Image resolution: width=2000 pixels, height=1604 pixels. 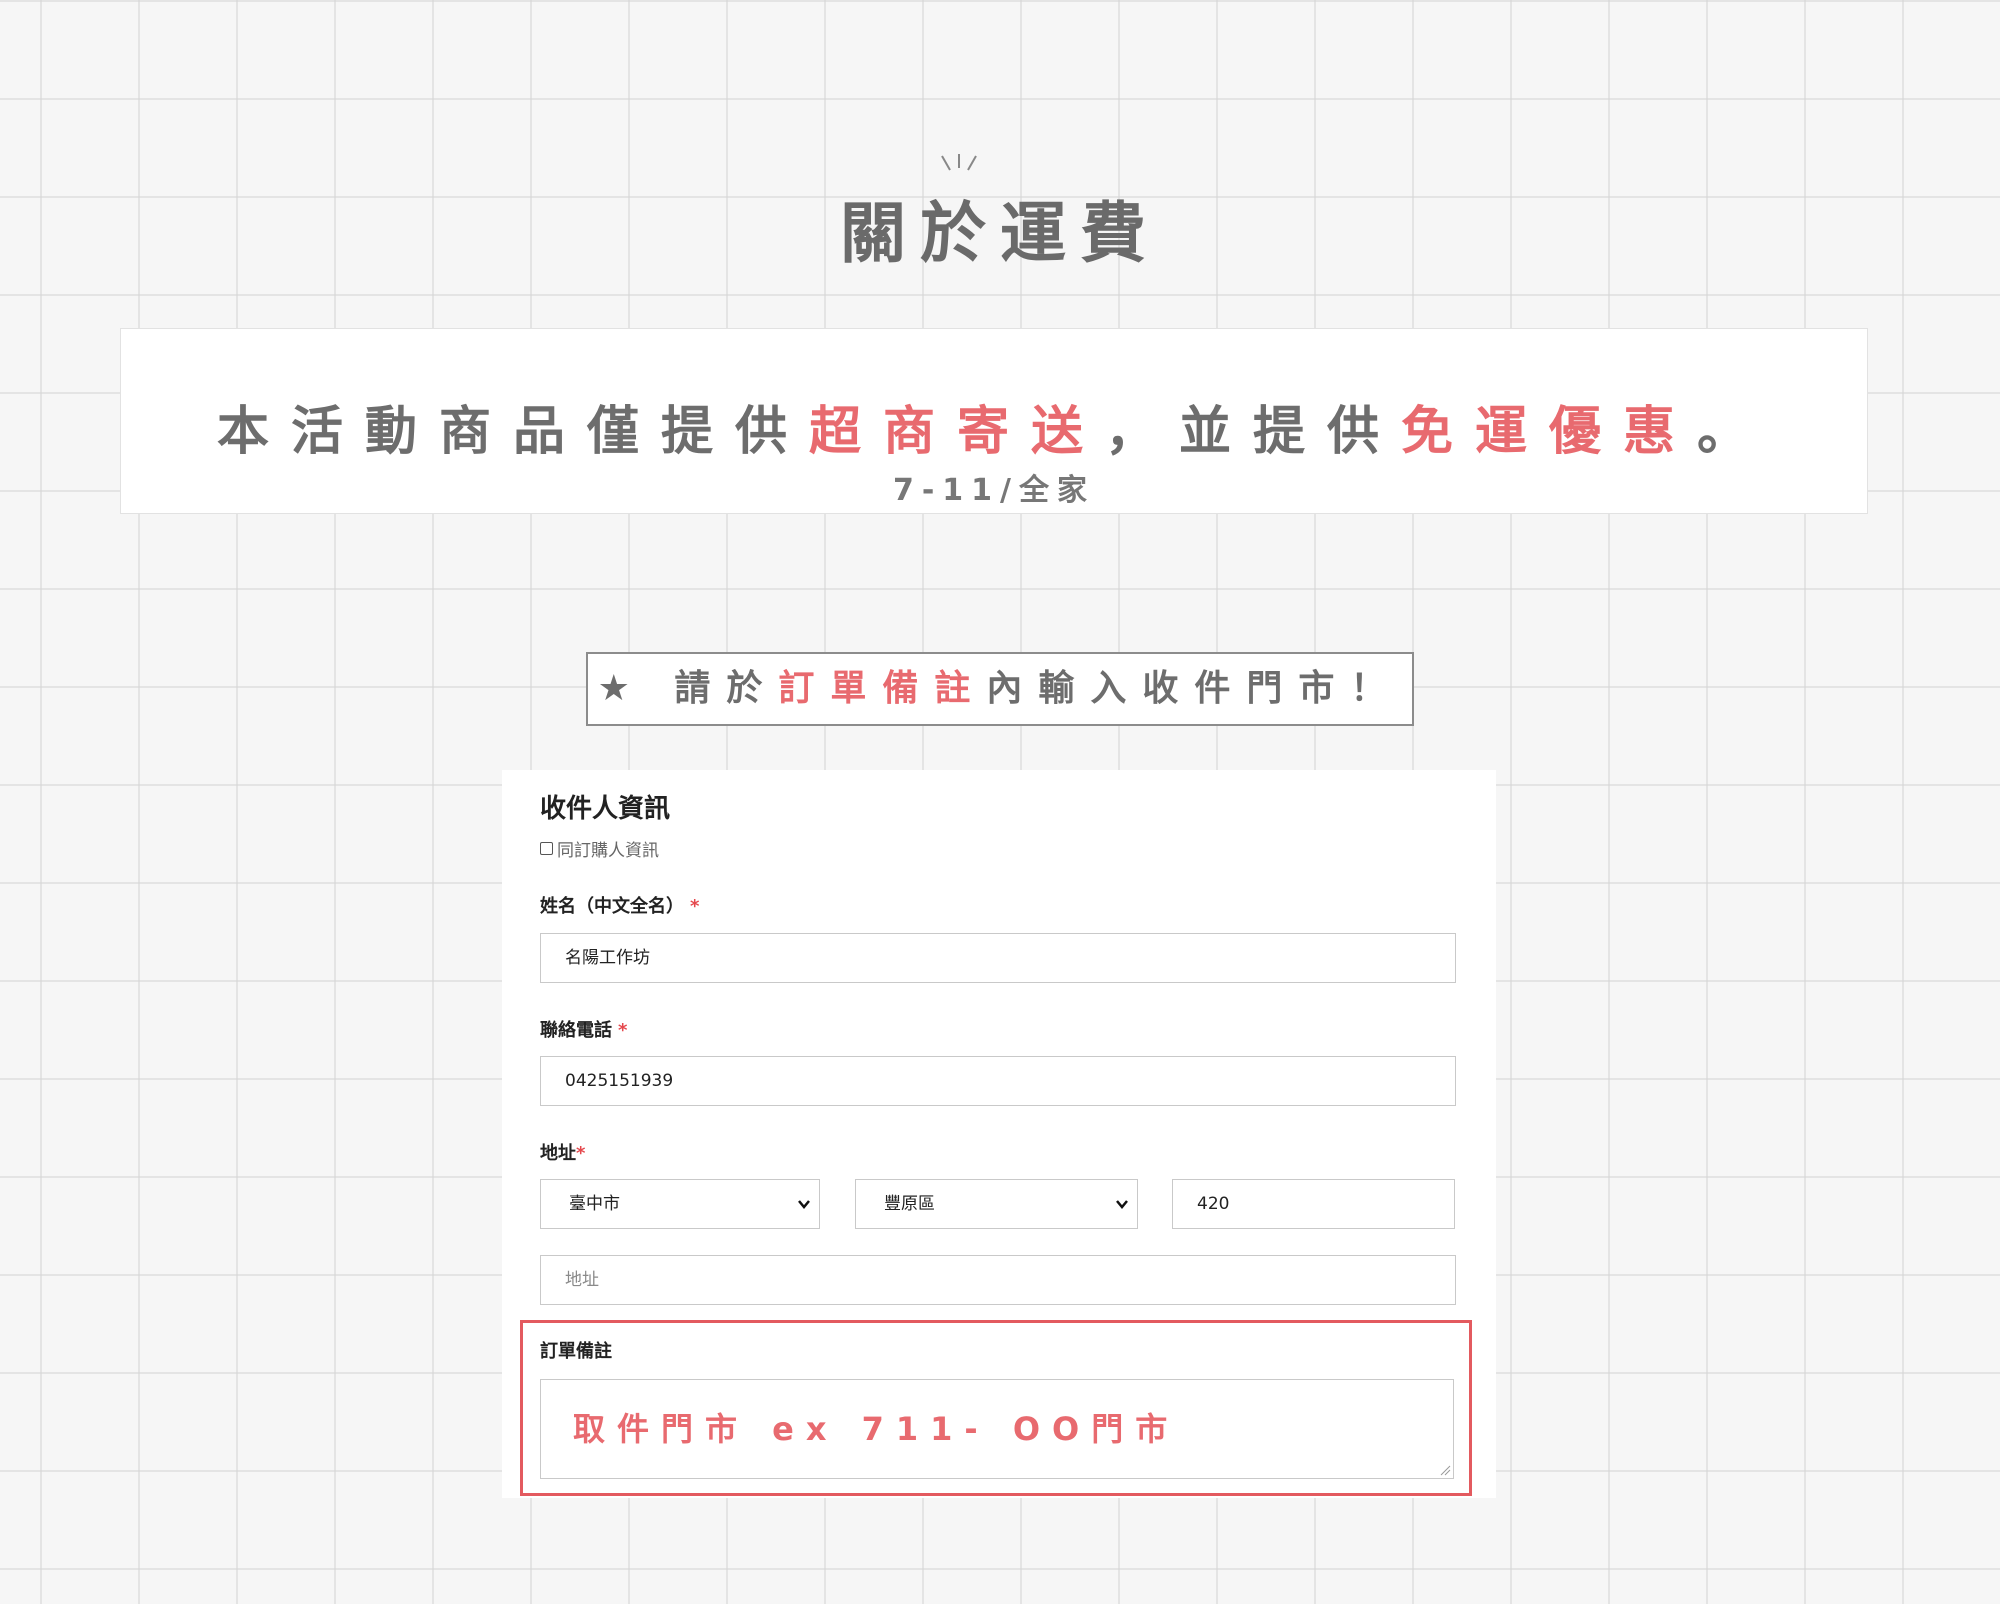 I want to click on page-title: 關於運費, so click(x=1000, y=233).